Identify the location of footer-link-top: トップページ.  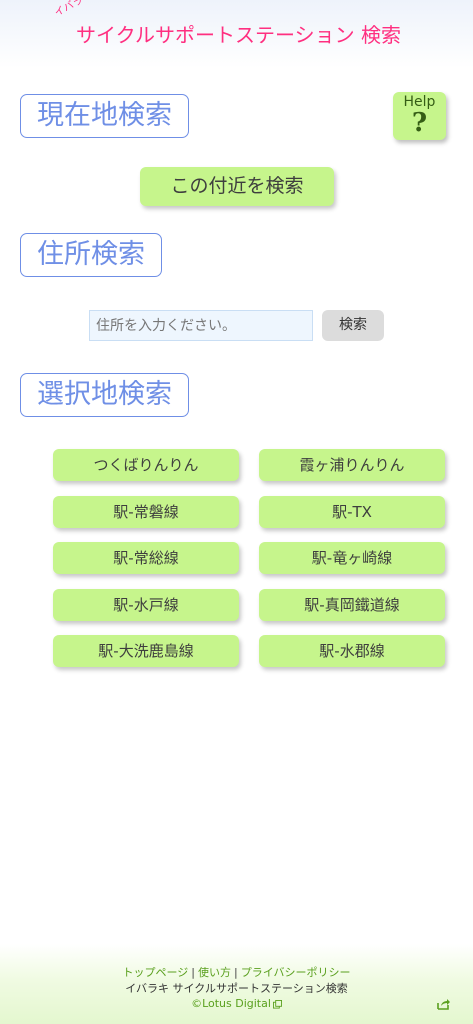
(156, 972).